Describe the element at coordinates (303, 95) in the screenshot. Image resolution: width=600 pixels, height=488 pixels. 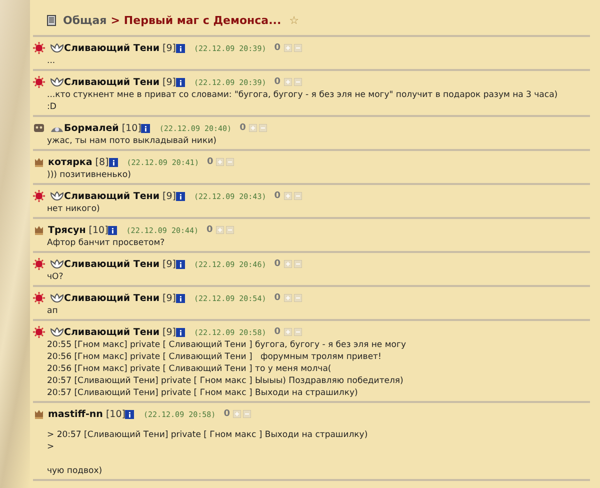
I see `post-text: ...кто стукнент мне в приват со словами: "бугога, бугогу - я без эля не могу" получит в подарок разум на 3 часа)` at that location.